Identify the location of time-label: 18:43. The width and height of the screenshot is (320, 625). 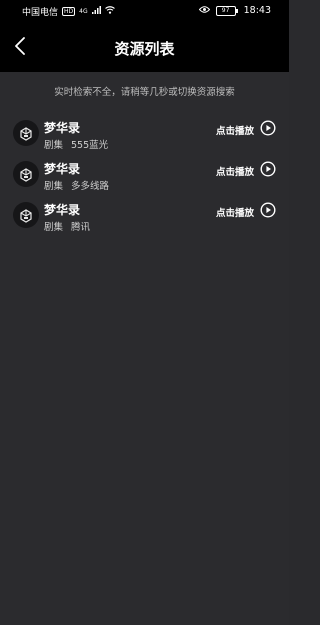
(257, 10).